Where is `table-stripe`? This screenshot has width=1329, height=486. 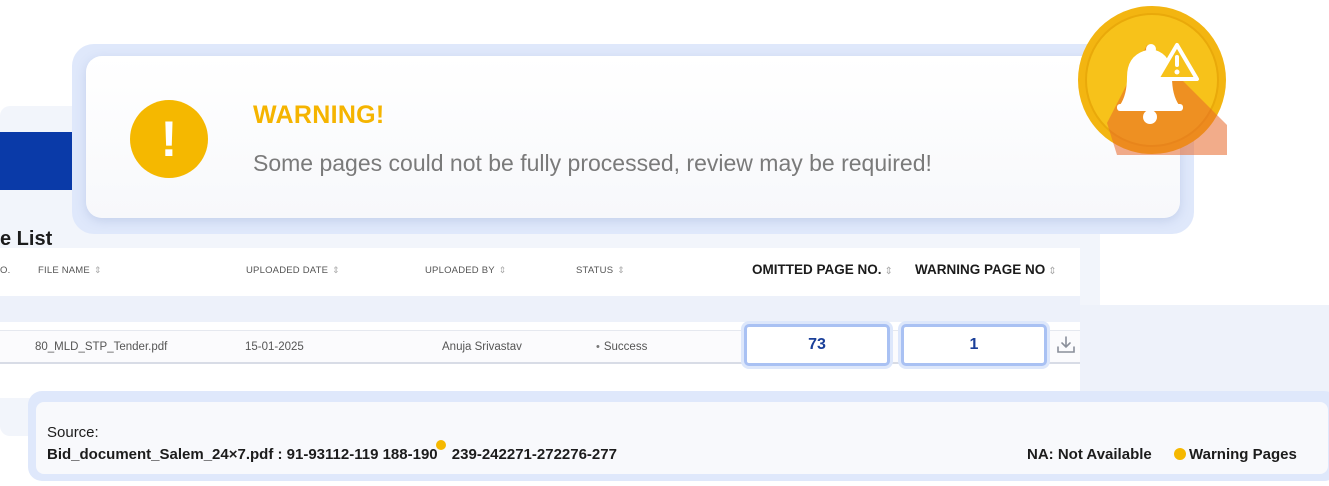
table-stripe is located at coordinates (540, 309).